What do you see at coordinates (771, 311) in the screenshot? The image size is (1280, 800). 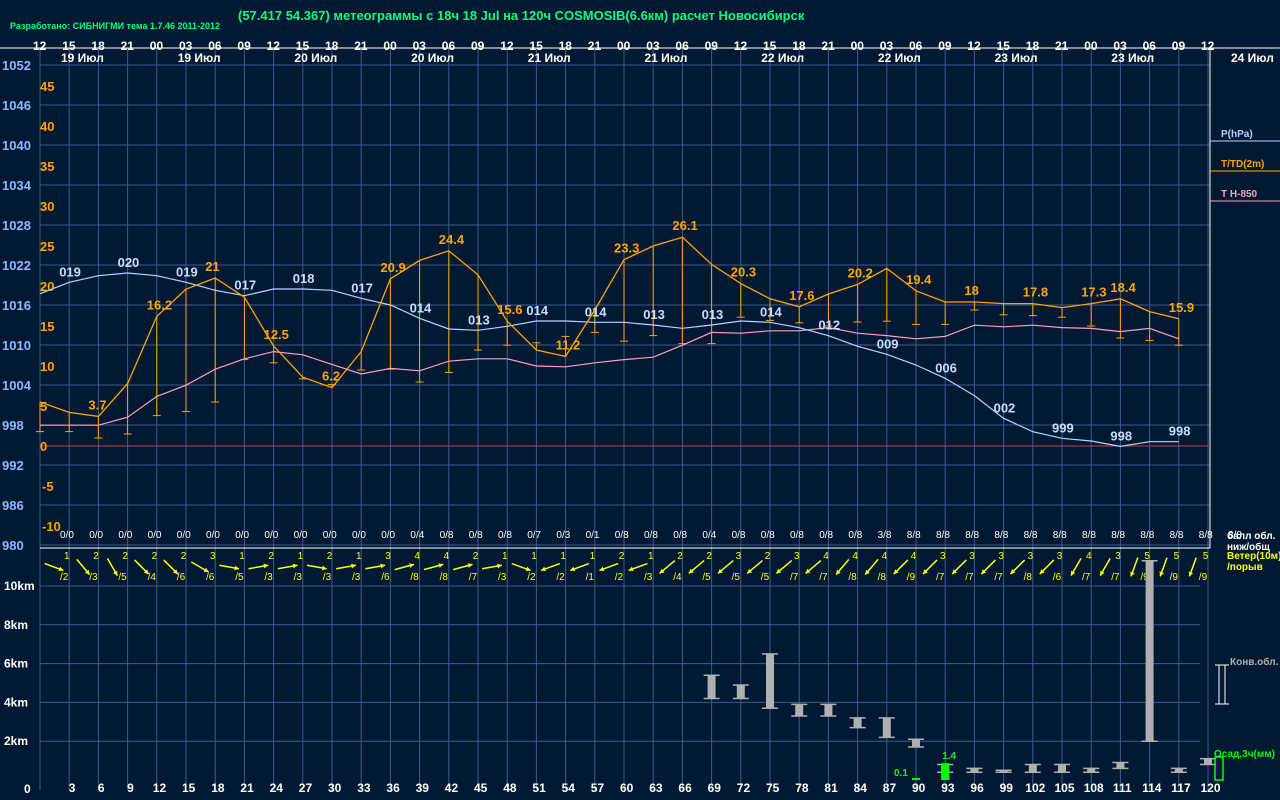 I see `pressure-value-label: 014` at bounding box center [771, 311].